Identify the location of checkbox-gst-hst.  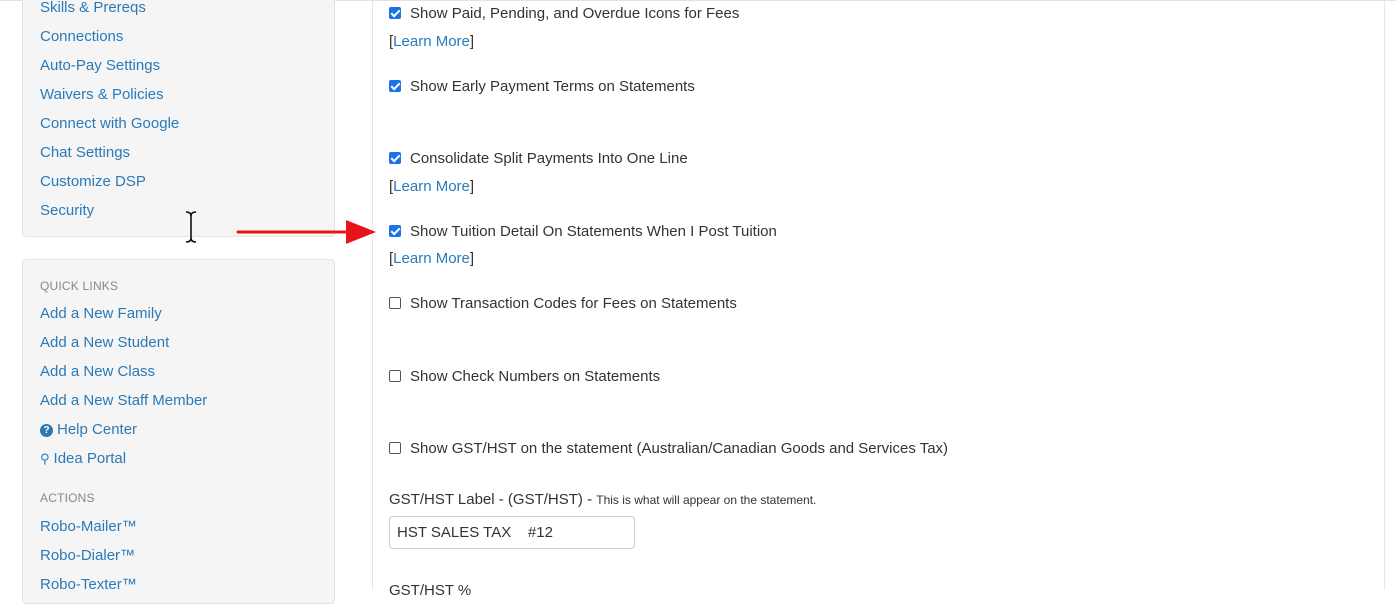
(395, 448).